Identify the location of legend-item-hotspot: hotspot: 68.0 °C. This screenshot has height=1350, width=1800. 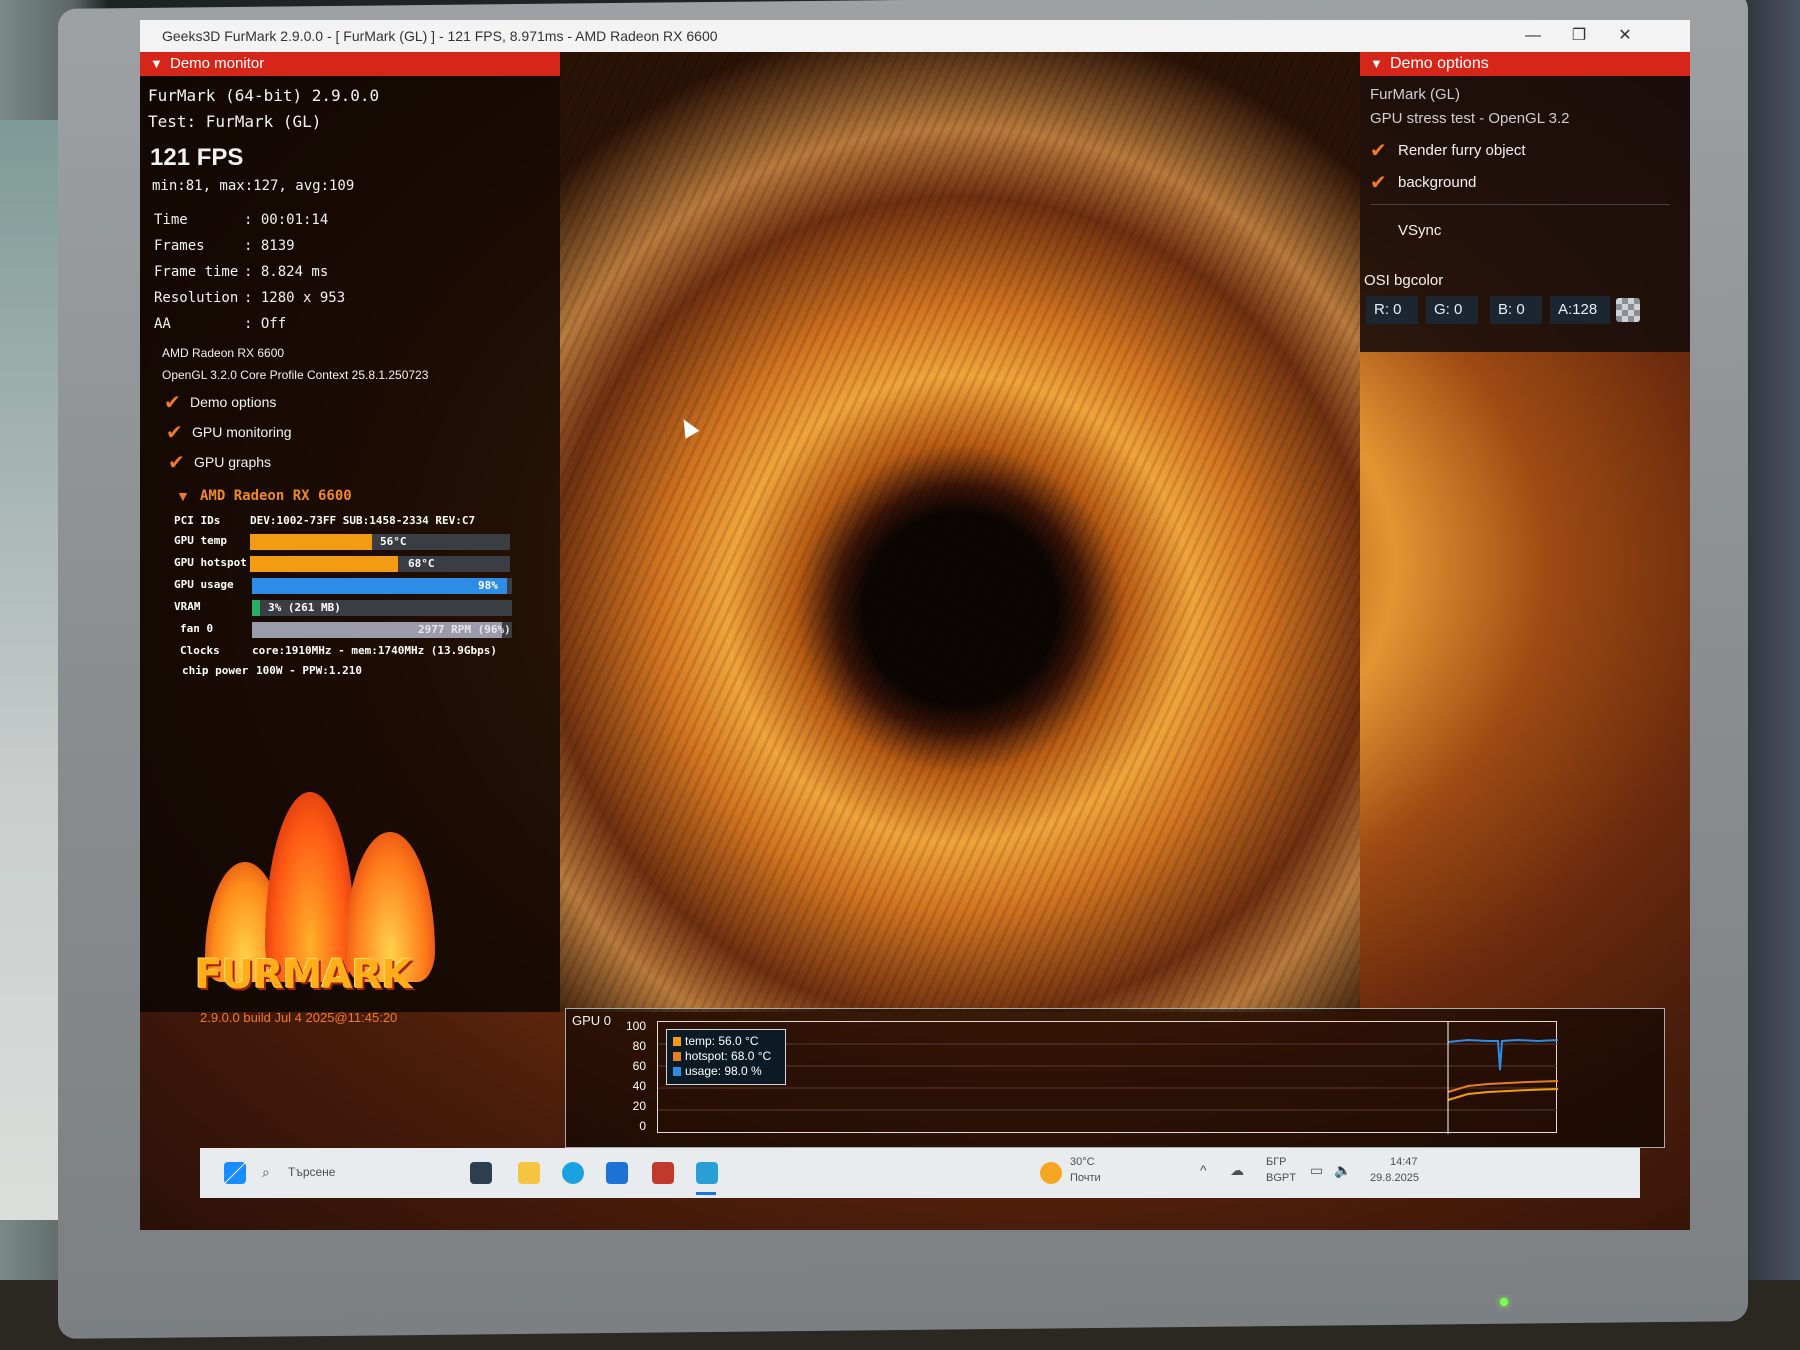
(726, 1056).